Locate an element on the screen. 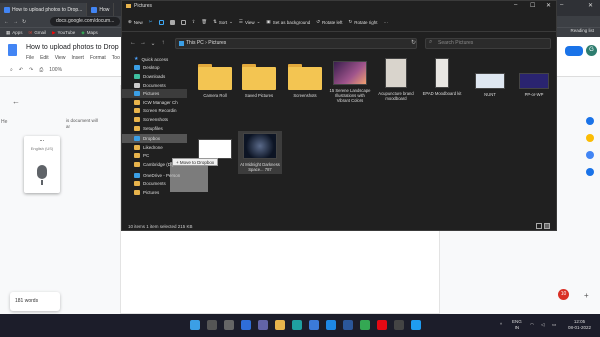  menu-insert: Insert is located at coordinates (77, 58).